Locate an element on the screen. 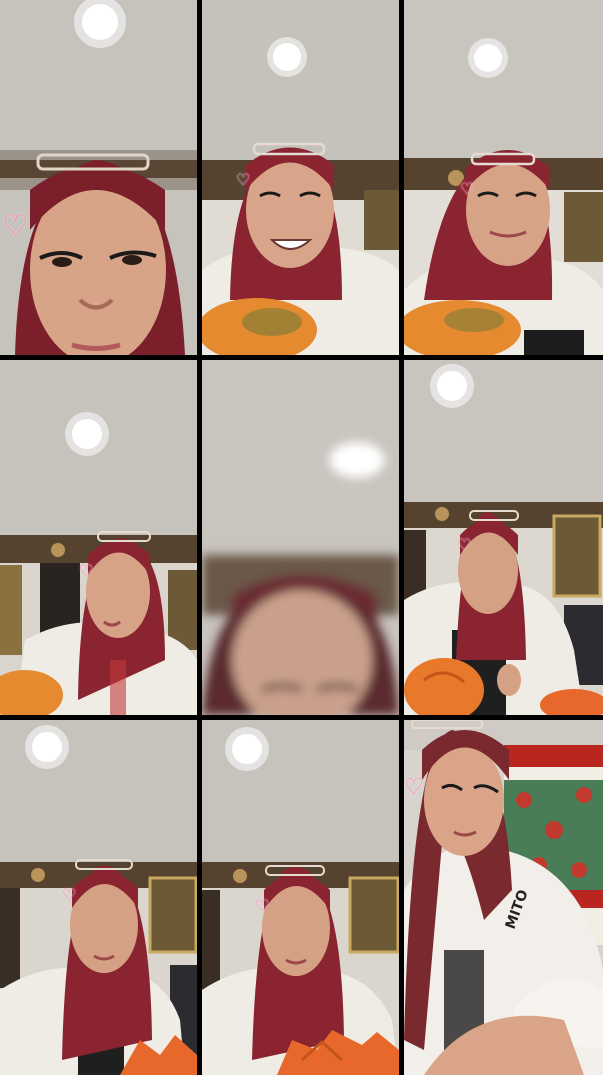 The width and height of the screenshot is (603, 1075). video-frame-1: ♡ is located at coordinates (98, 177).